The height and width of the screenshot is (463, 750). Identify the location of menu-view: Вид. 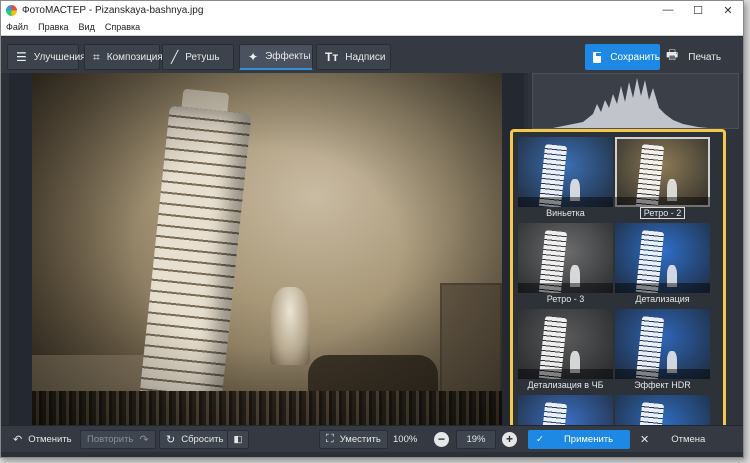
(87, 27).